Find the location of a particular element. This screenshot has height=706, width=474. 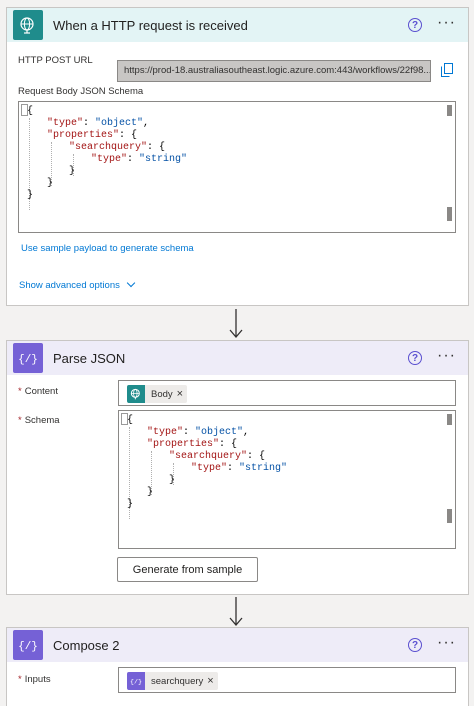

body-token: Body × is located at coordinates (157, 394).